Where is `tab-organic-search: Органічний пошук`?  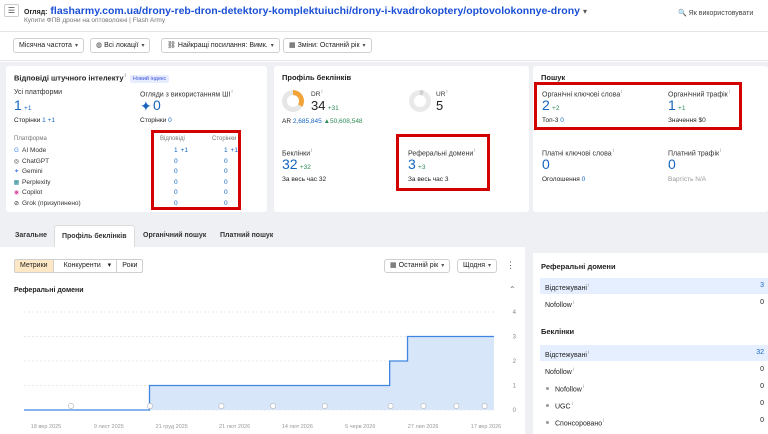 tab-organic-search: Органічний пошук is located at coordinates (174, 236).